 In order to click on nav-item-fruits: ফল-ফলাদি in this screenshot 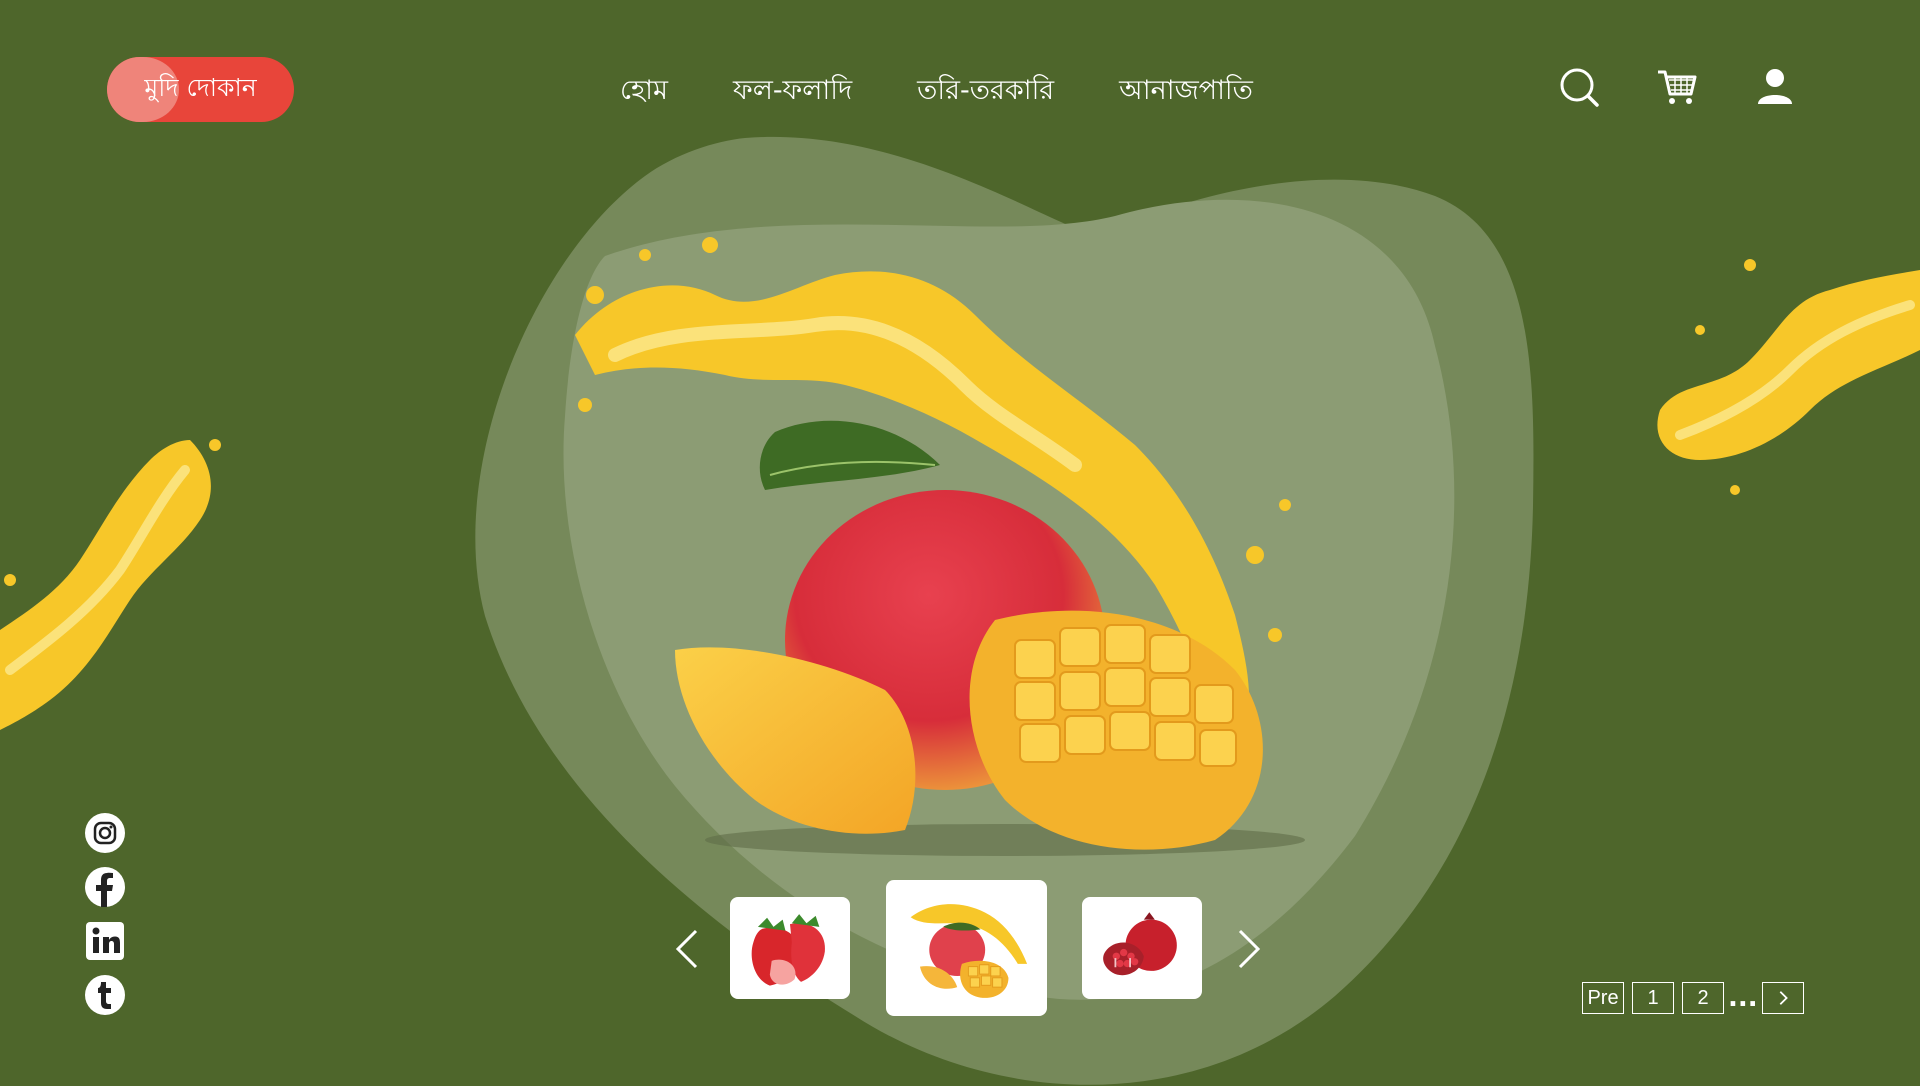, I will do `click(792, 92)`.